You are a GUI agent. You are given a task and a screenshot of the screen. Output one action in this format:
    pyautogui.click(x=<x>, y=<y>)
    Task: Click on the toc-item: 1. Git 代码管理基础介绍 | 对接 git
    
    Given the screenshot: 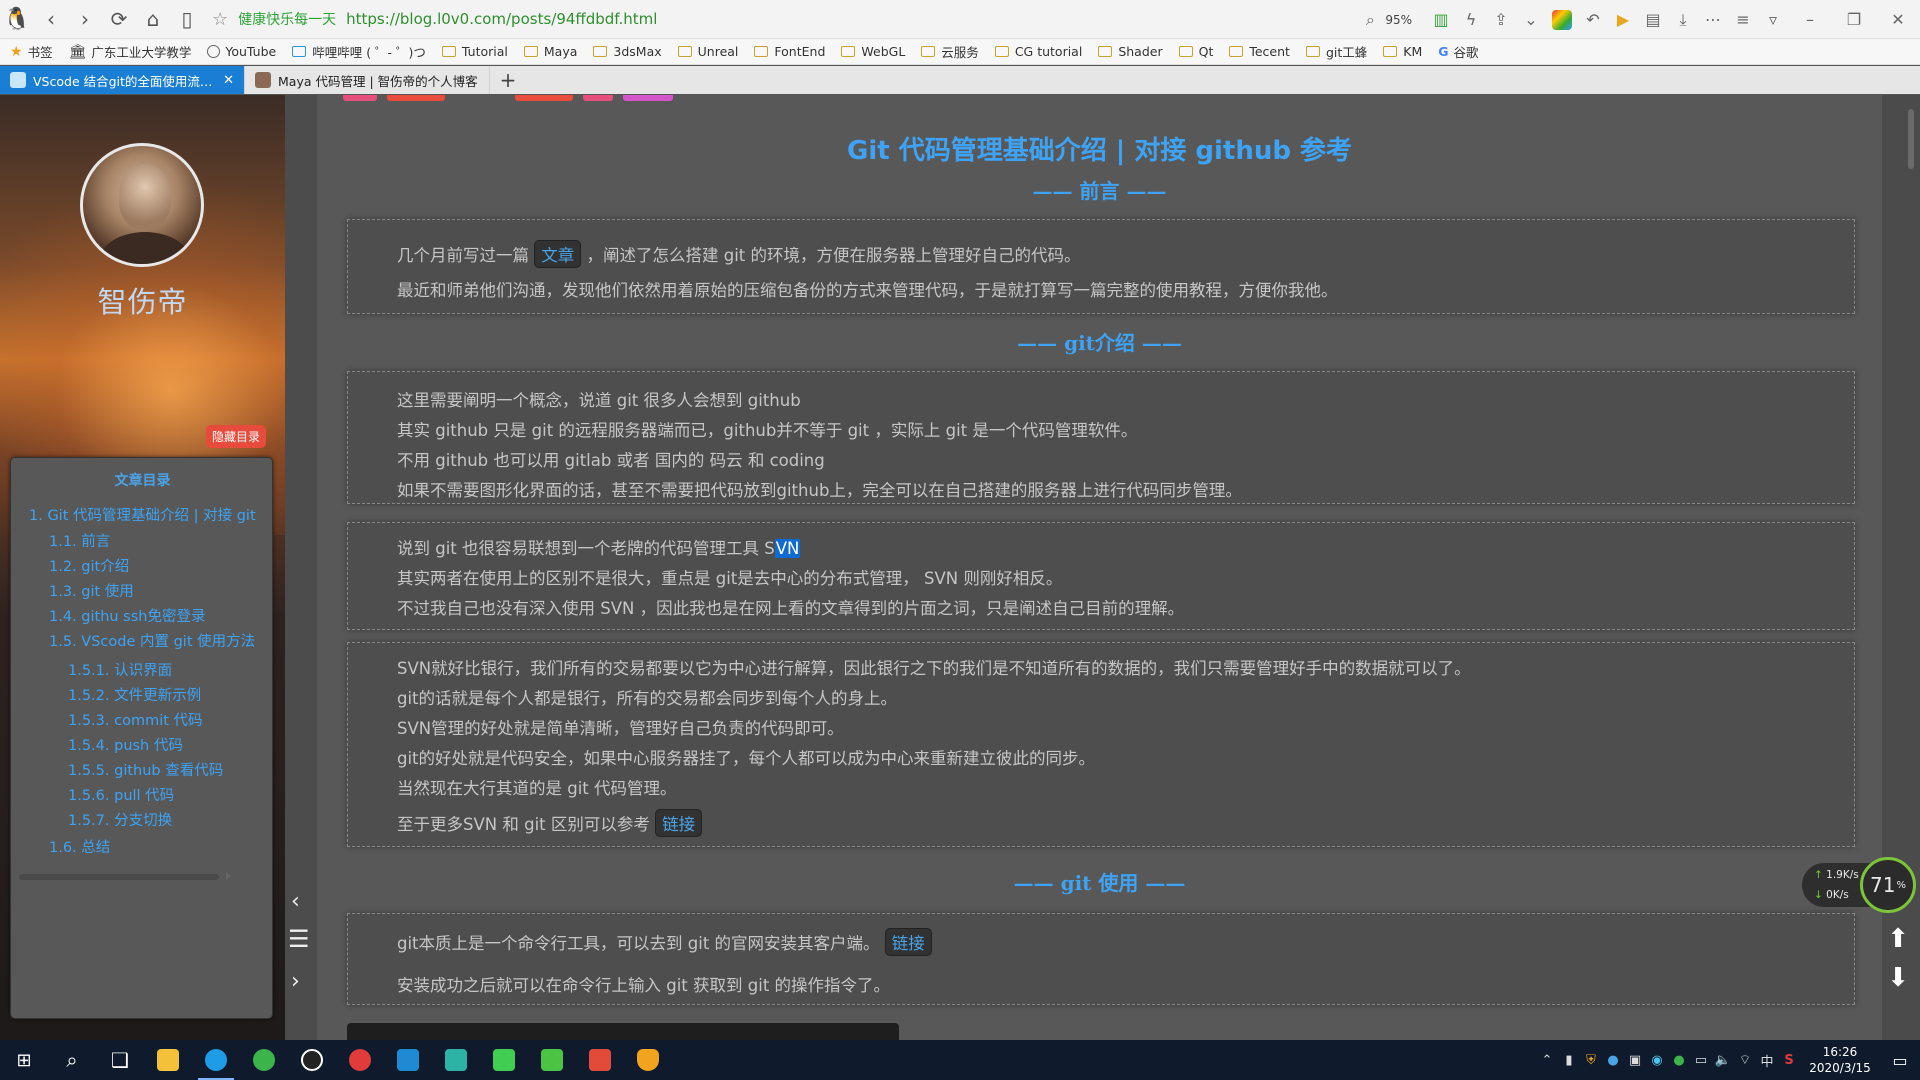 What is the action you would take?
    pyautogui.click(x=142, y=514)
    